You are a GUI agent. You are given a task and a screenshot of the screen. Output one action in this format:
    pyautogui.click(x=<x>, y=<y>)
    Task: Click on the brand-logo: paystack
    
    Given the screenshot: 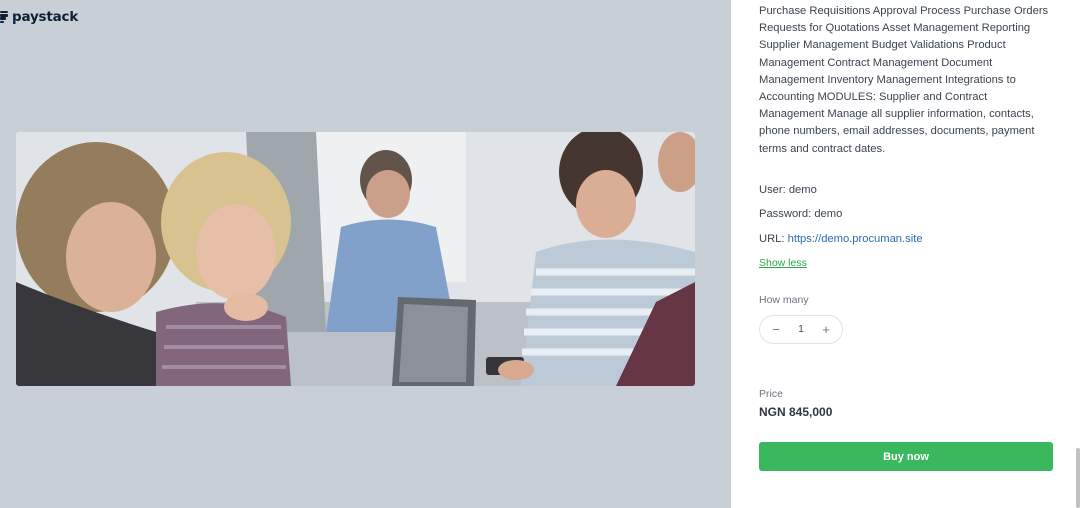 What is the action you would take?
    pyautogui.click(x=39, y=17)
    